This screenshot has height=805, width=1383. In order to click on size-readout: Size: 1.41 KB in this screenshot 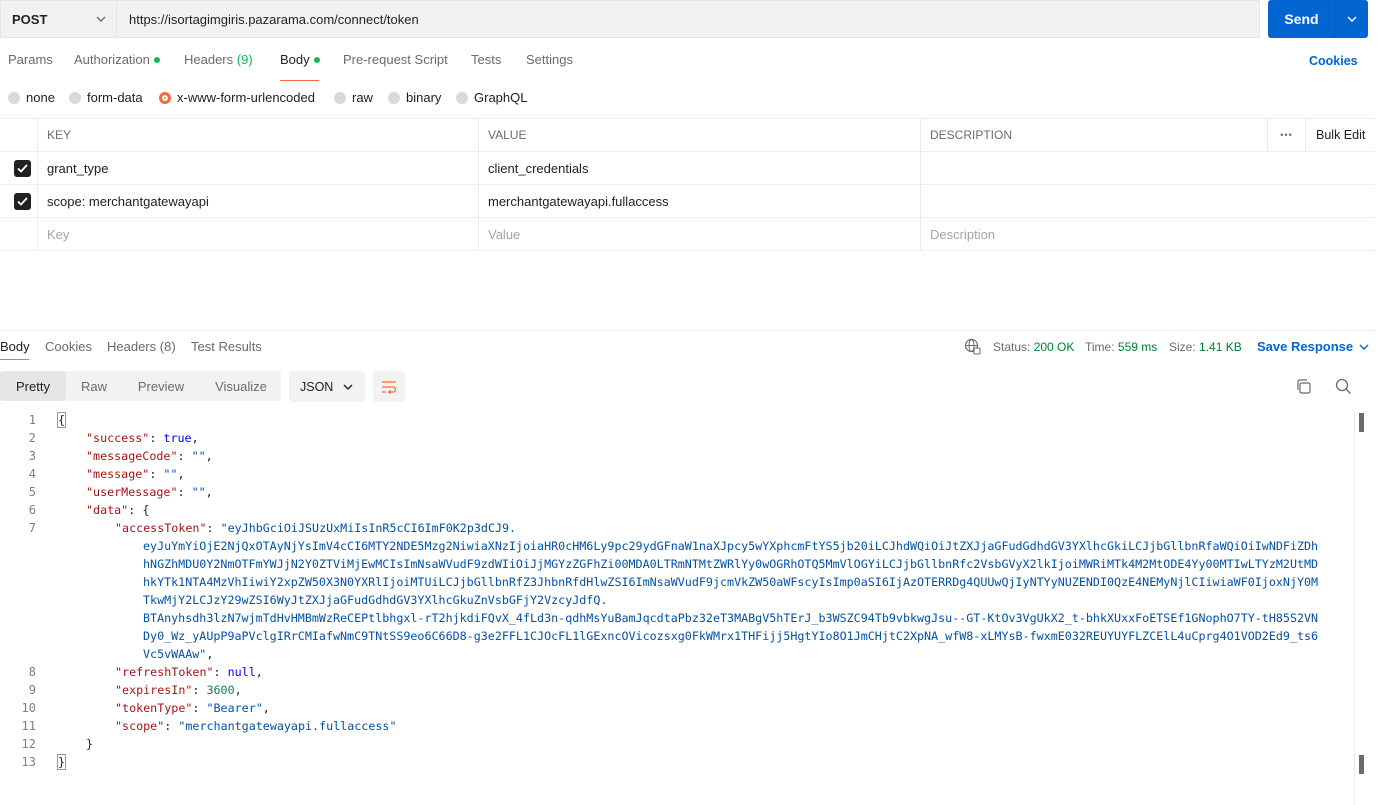, I will do `click(1205, 347)`.